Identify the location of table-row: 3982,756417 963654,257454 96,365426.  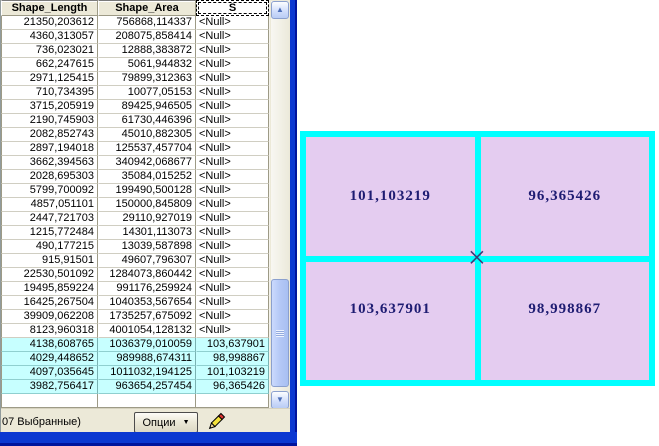
(135, 387).